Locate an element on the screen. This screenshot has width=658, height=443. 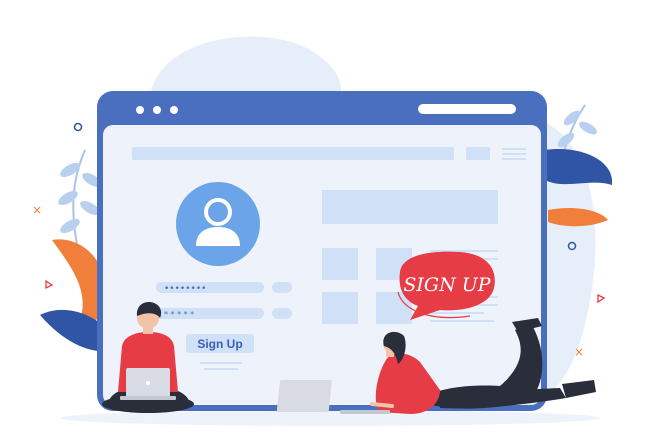
menu-icon is located at coordinates (514, 154).